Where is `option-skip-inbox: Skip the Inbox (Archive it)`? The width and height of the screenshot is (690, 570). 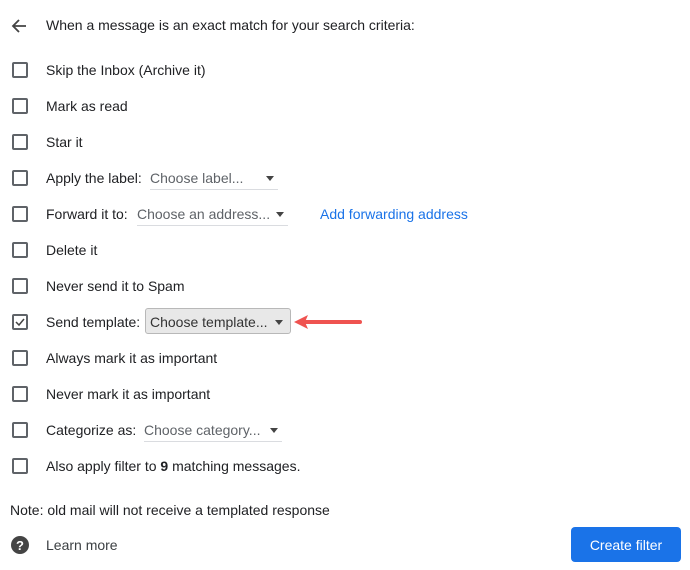 option-skip-inbox: Skip the Inbox (Archive it) is located at coordinates (345, 70).